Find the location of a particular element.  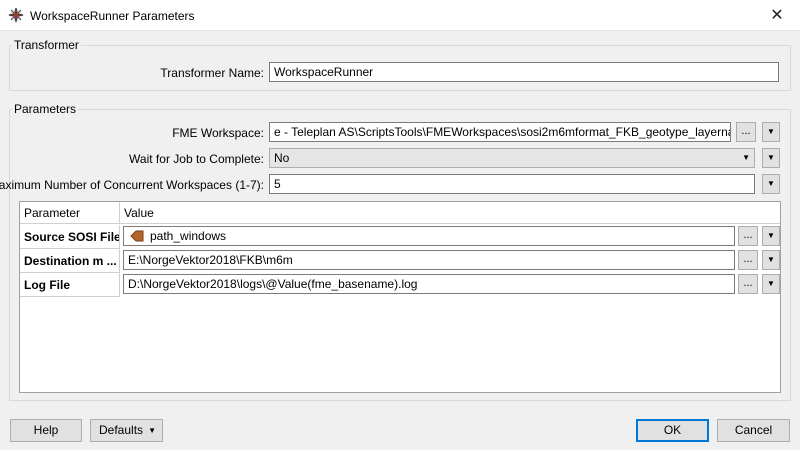

destination-menu-button: ▼ is located at coordinates (771, 260).